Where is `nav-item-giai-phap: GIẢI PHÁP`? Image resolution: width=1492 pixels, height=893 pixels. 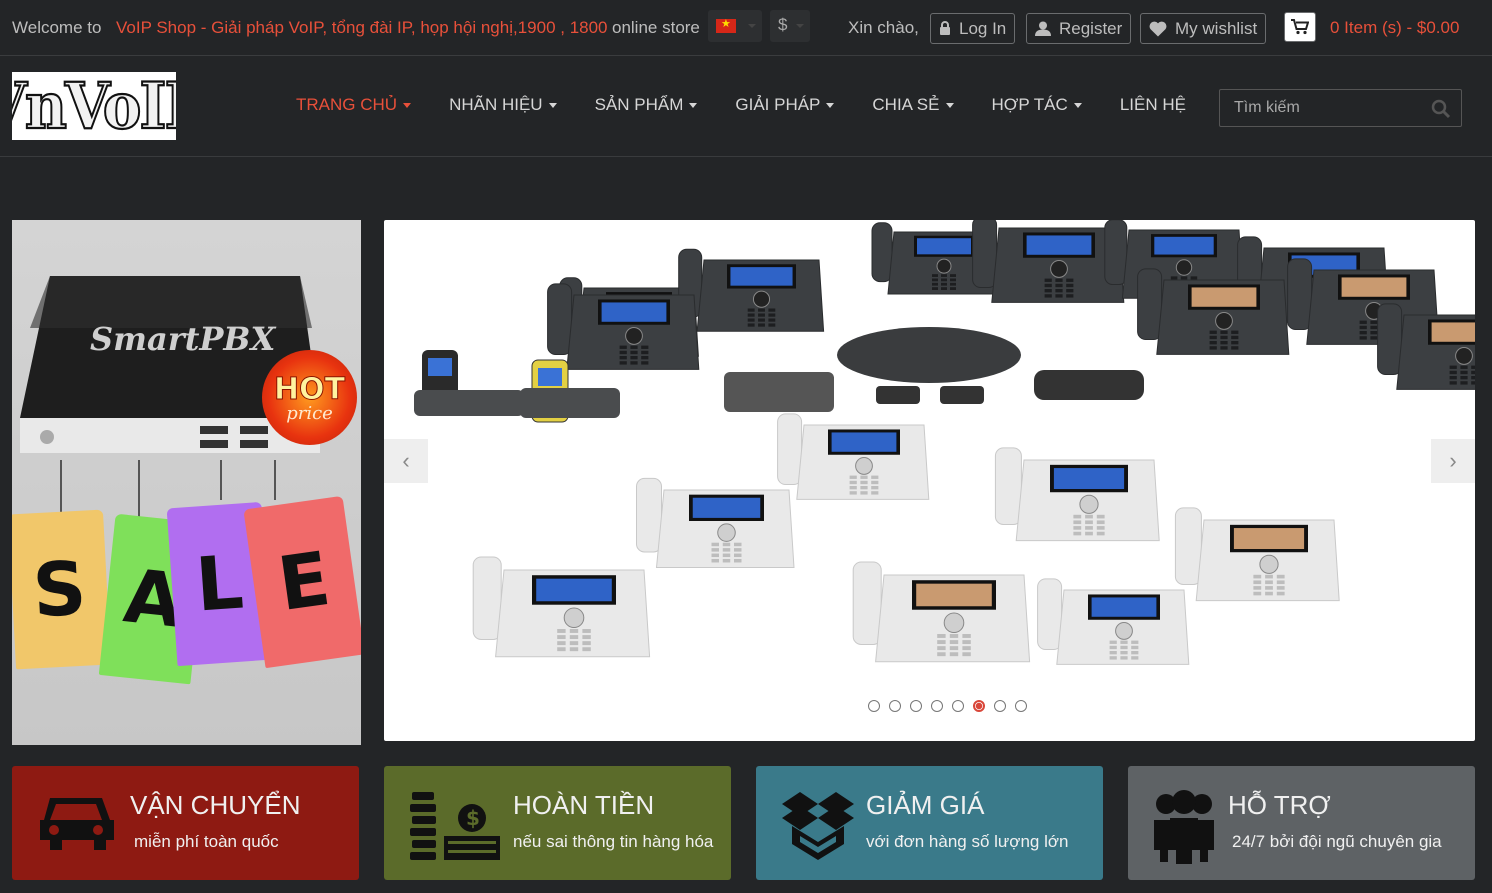
nav-item-giai-phap: GIẢI PHÁP is located at coordinates (785, 105).